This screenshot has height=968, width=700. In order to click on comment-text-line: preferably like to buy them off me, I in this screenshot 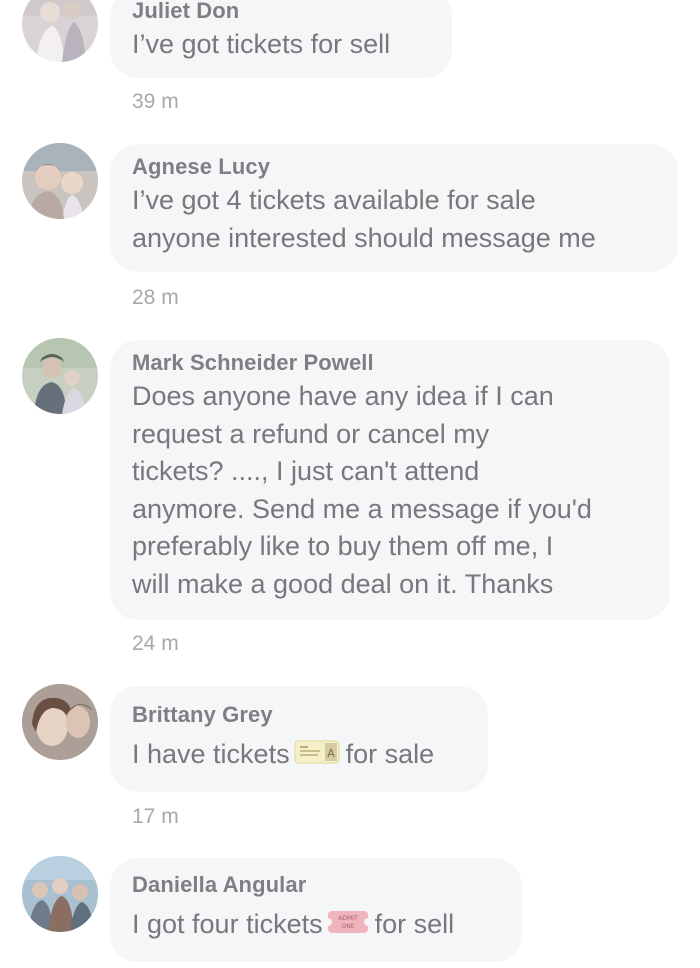, I will do `click(343, 546)`.